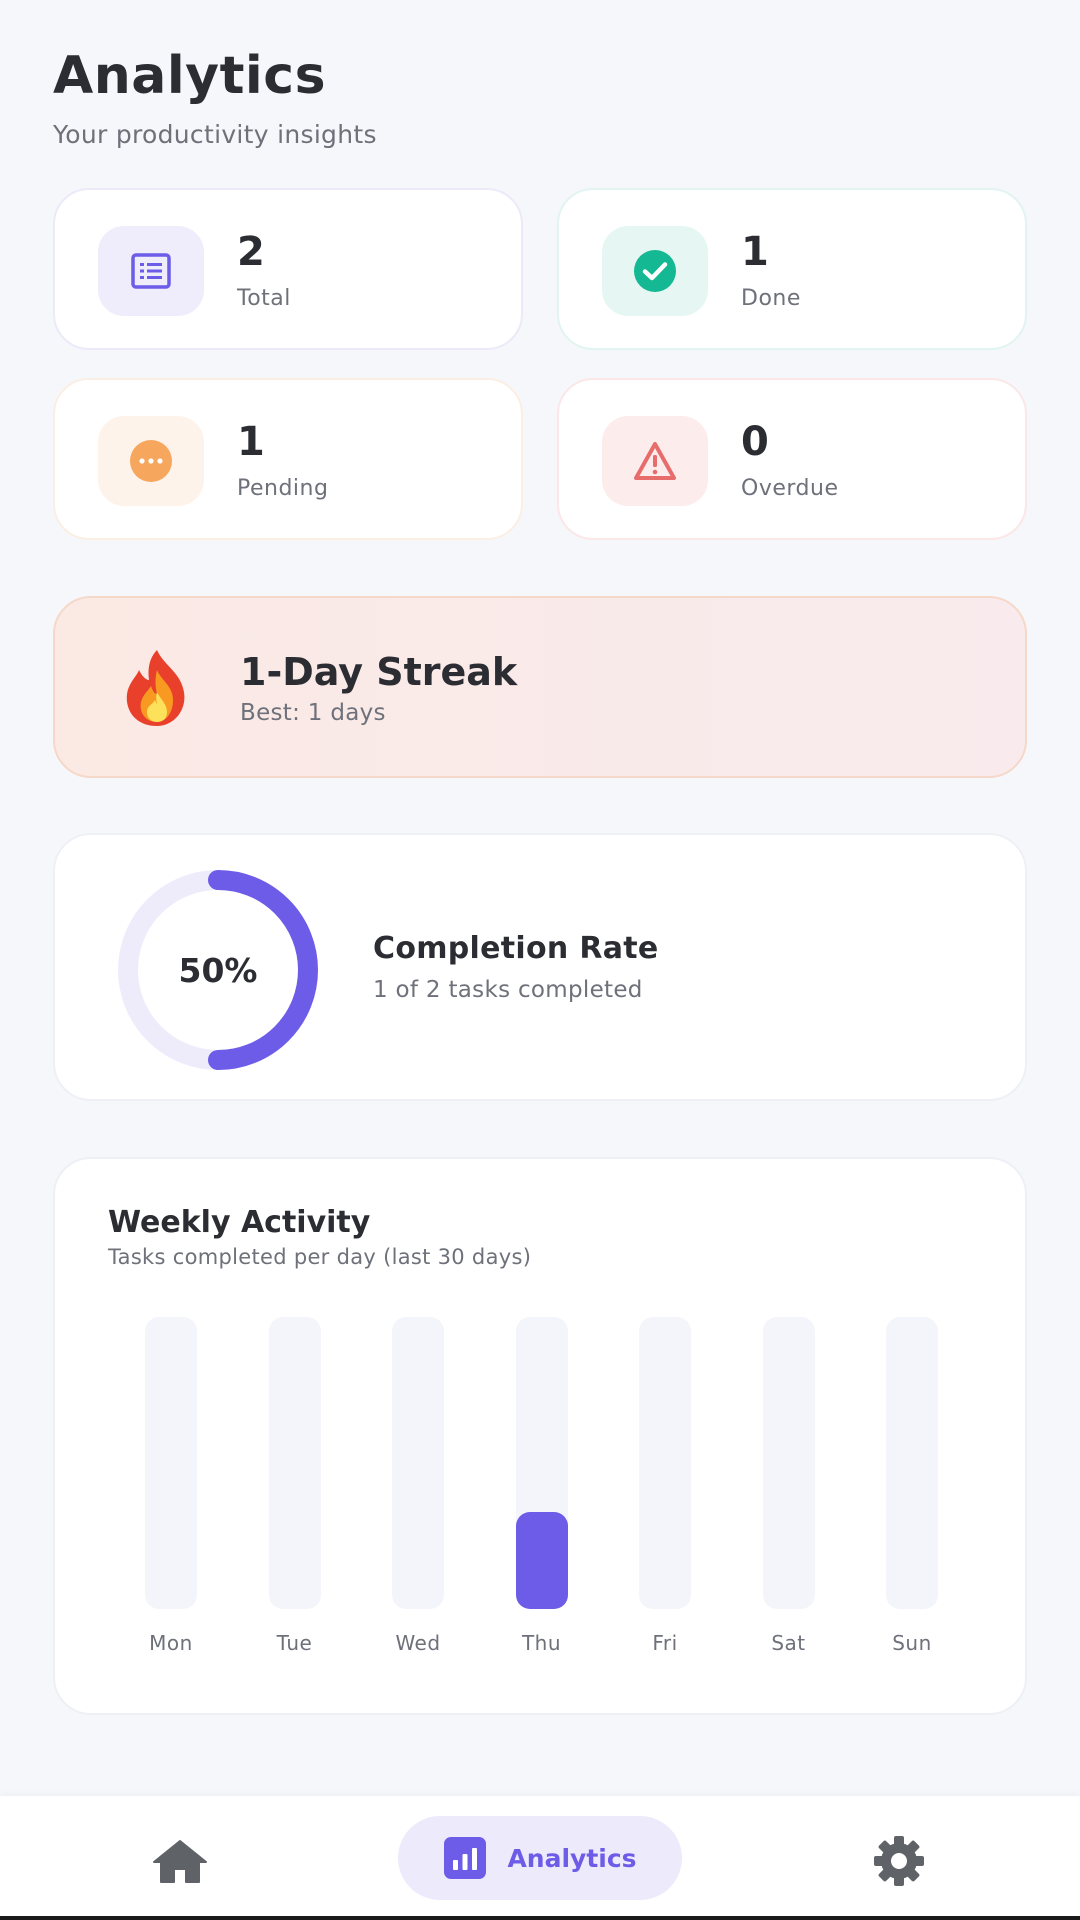 This screenshot has height=1920, width=1080. Describe the element at coordinates (190, 76) in the screenshot. I see `page-title: Analytics` at that location.